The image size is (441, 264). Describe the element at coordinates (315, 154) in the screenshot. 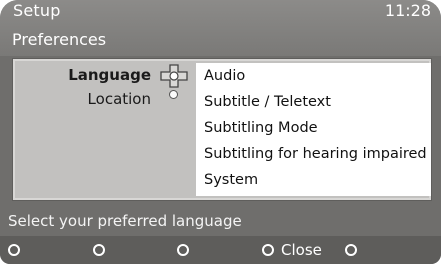

I see `menu-item-subtitling-hearing-impaired: Subtitling for hearing impaired` at that location.